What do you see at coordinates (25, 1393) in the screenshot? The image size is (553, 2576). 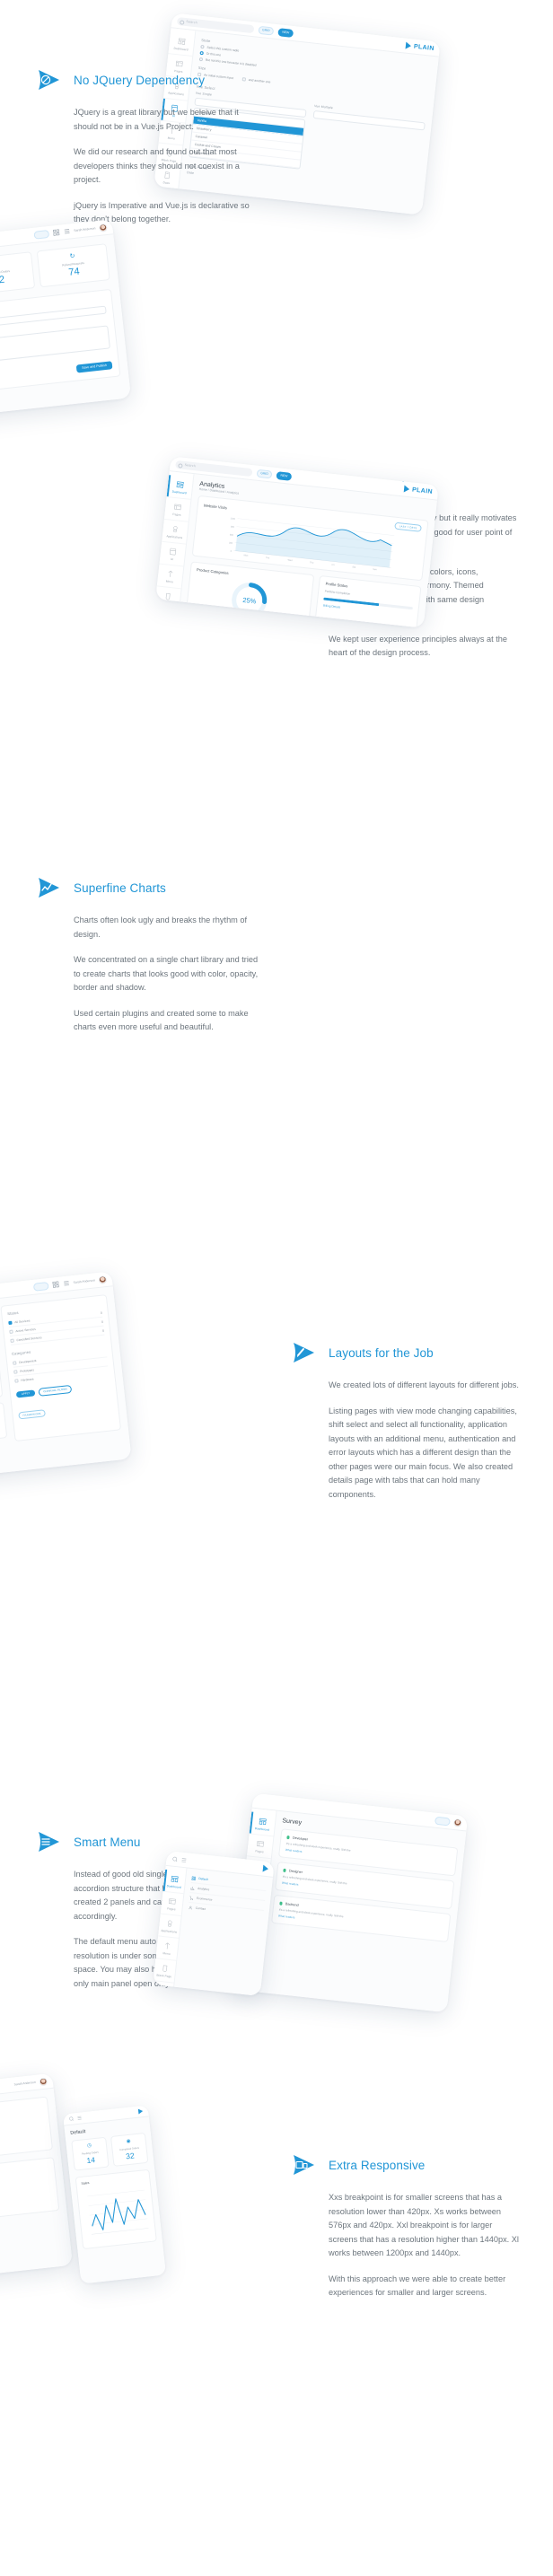 I see `apply-button: APPLY` at bounding box center [25, 1393].